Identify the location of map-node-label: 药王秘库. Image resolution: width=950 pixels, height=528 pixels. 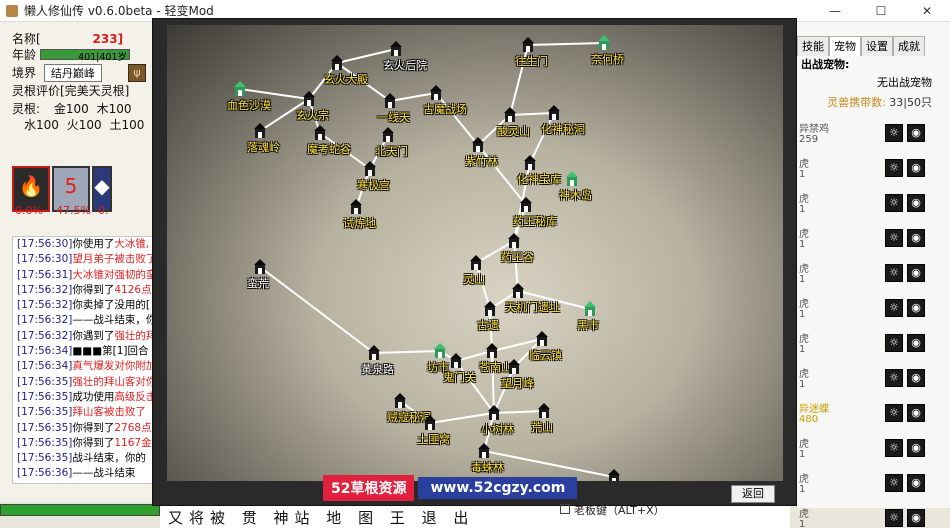
(535, 221).